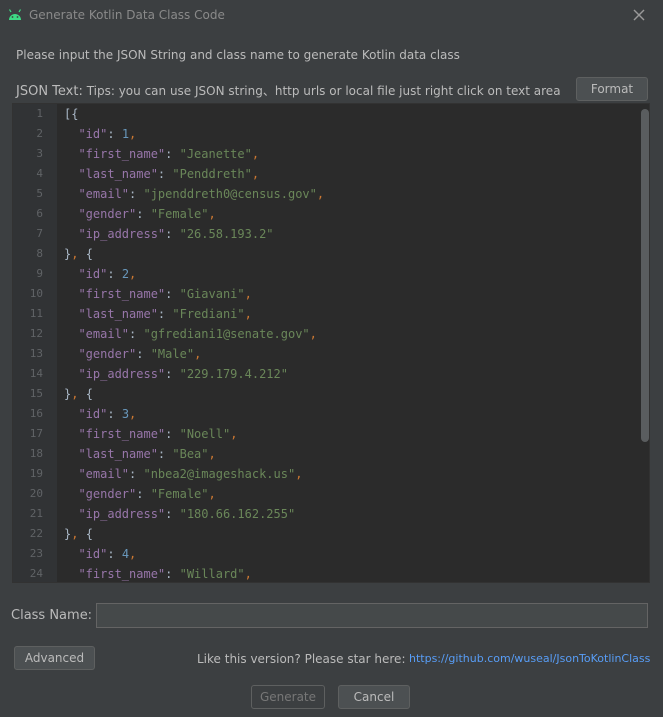  What do you see at coordinates (639, 15) in the screenshot?
I see `close-icon` at bounding box center [639, 15].